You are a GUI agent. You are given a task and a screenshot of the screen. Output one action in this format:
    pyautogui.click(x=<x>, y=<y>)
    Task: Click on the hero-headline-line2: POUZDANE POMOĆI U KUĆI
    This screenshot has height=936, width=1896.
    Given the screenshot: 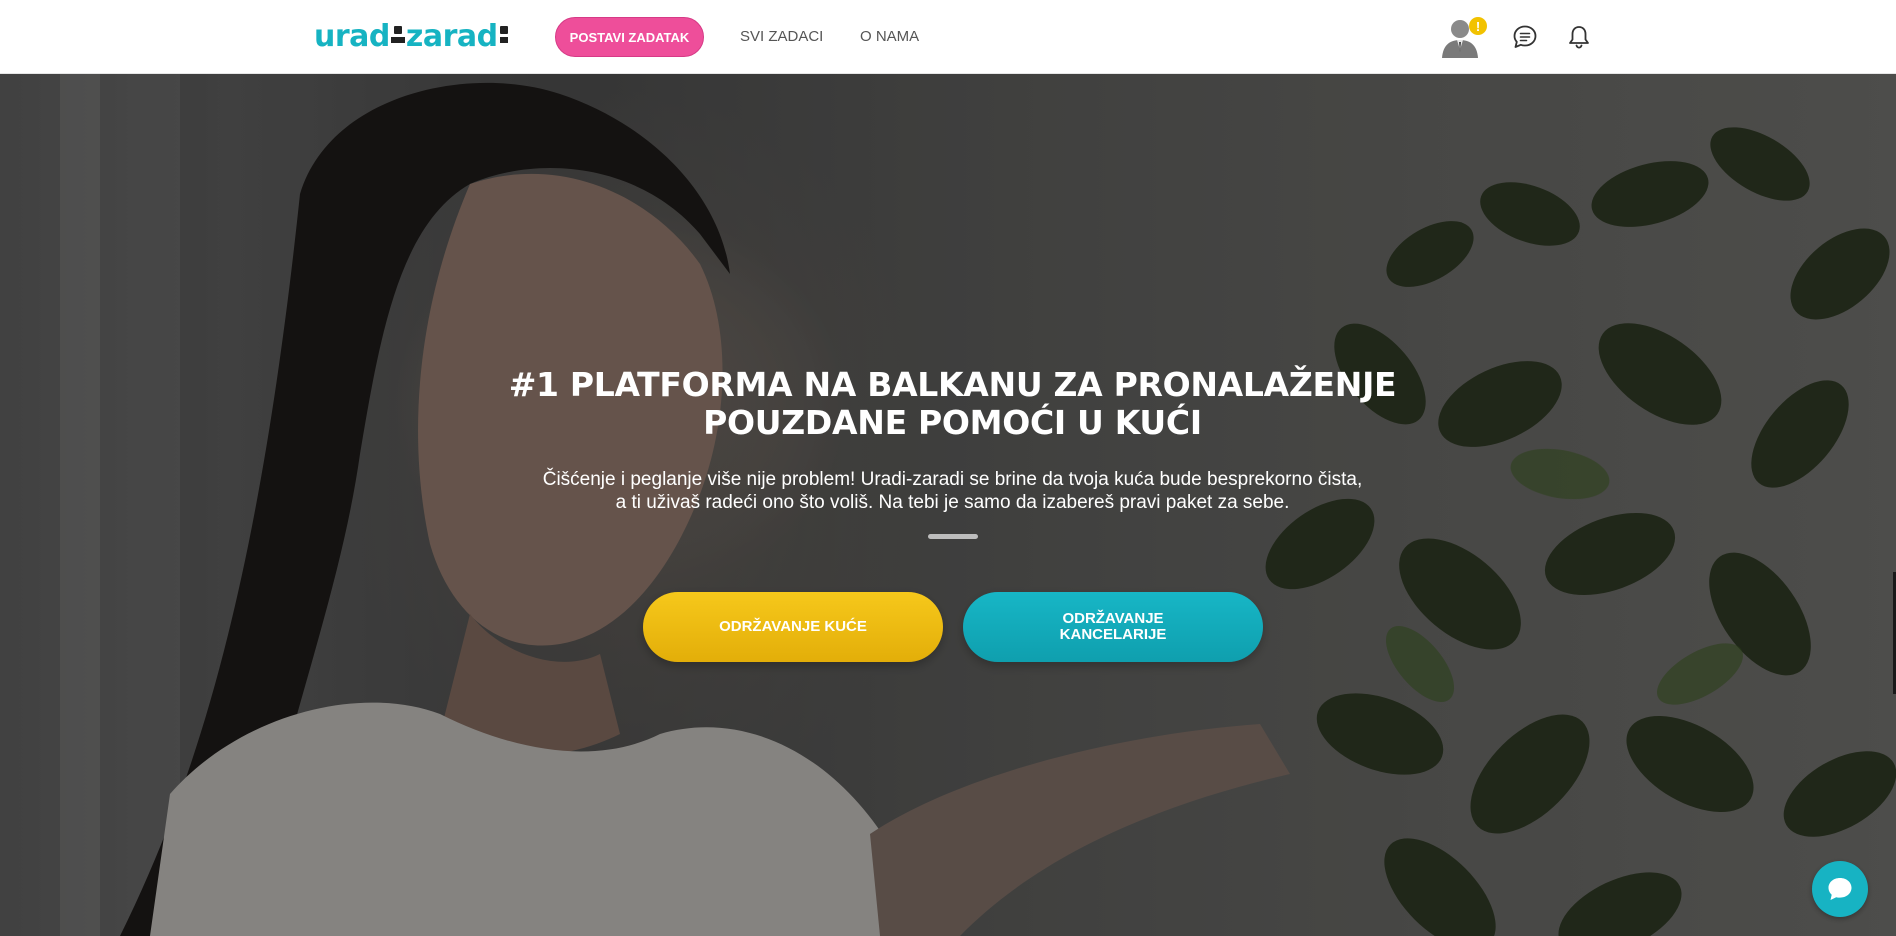 What is the action you would take?
    pyautogui.click(x=952, y=422)
    